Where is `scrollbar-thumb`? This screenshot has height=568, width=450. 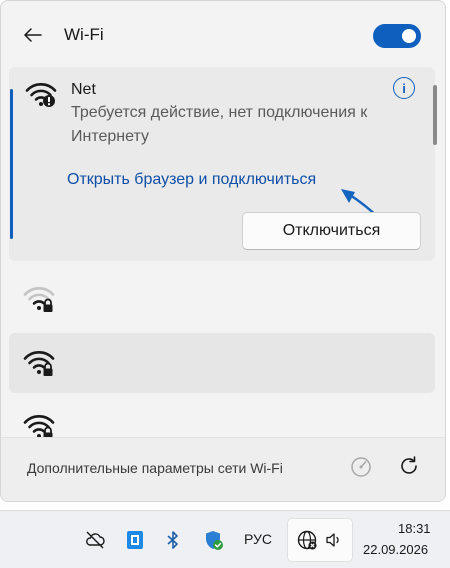
scrollbar-thumb is located at coordinates (435, 115).